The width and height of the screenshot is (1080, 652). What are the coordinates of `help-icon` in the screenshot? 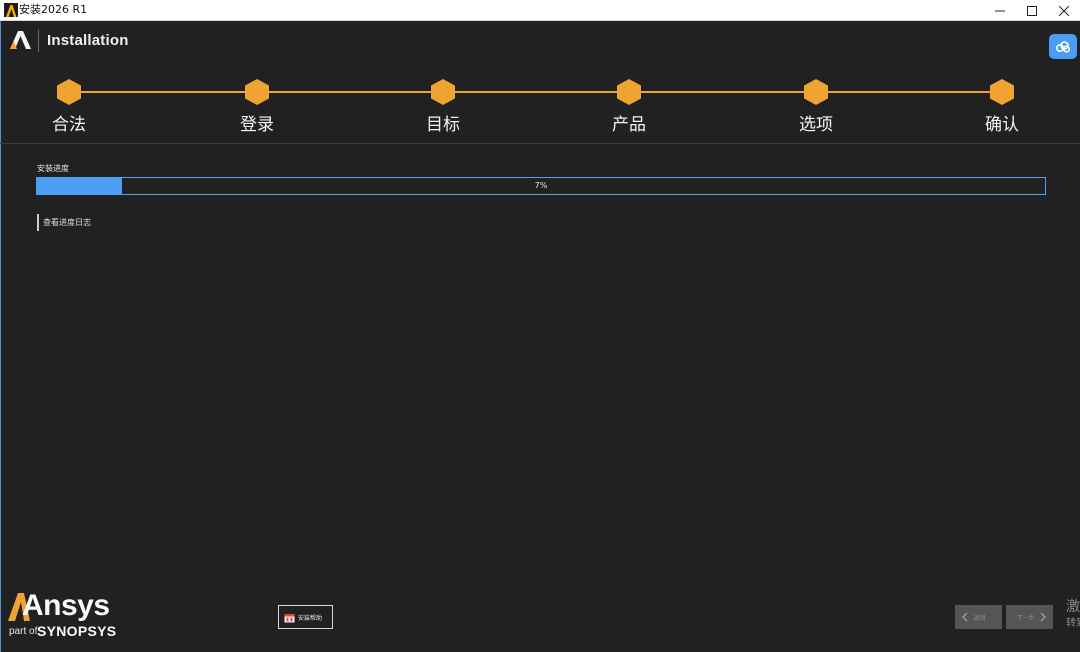 It's located at (289, 617).